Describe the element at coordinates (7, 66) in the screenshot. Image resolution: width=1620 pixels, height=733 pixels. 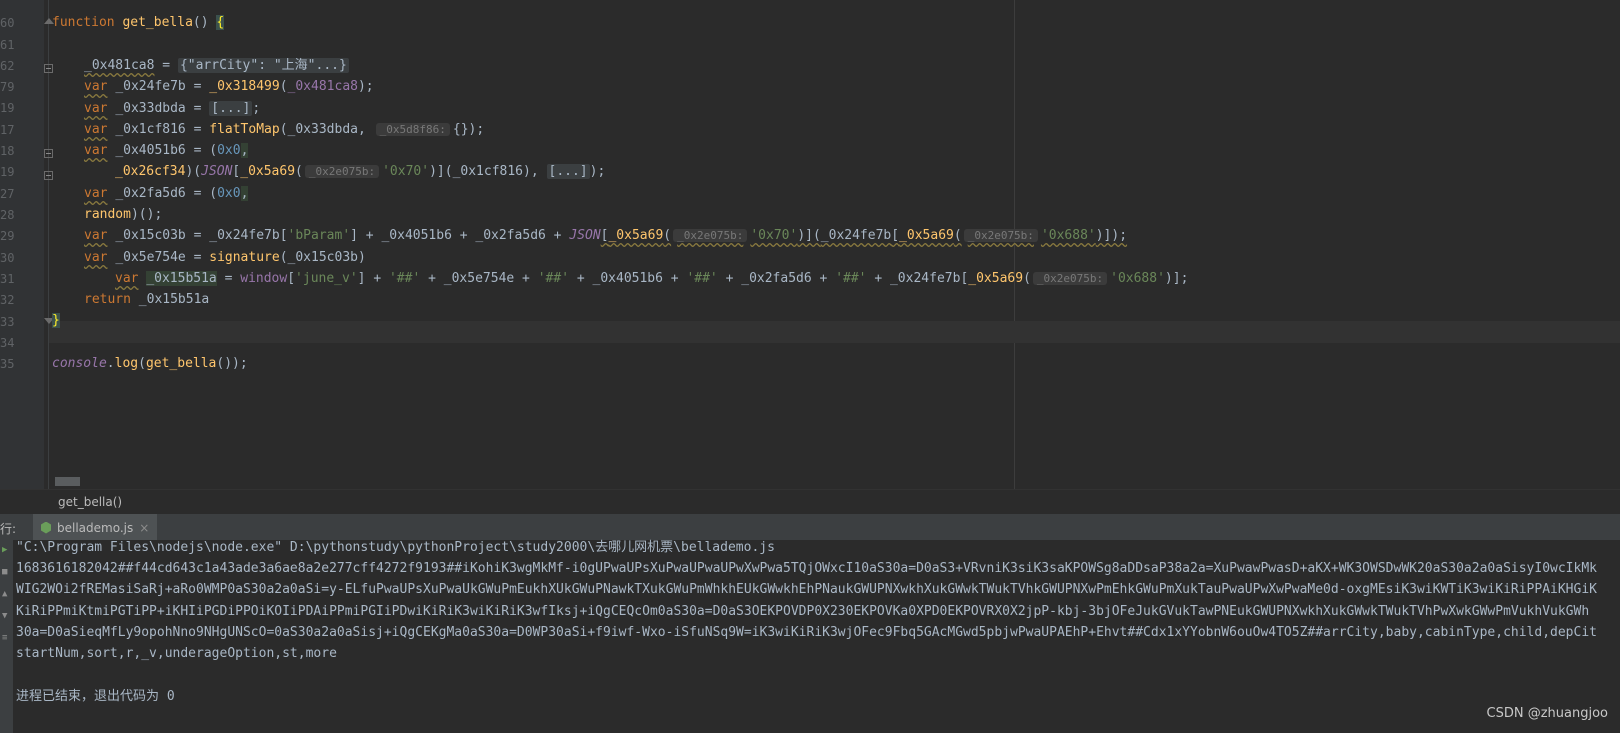
I see `line-number: 62` at that location.